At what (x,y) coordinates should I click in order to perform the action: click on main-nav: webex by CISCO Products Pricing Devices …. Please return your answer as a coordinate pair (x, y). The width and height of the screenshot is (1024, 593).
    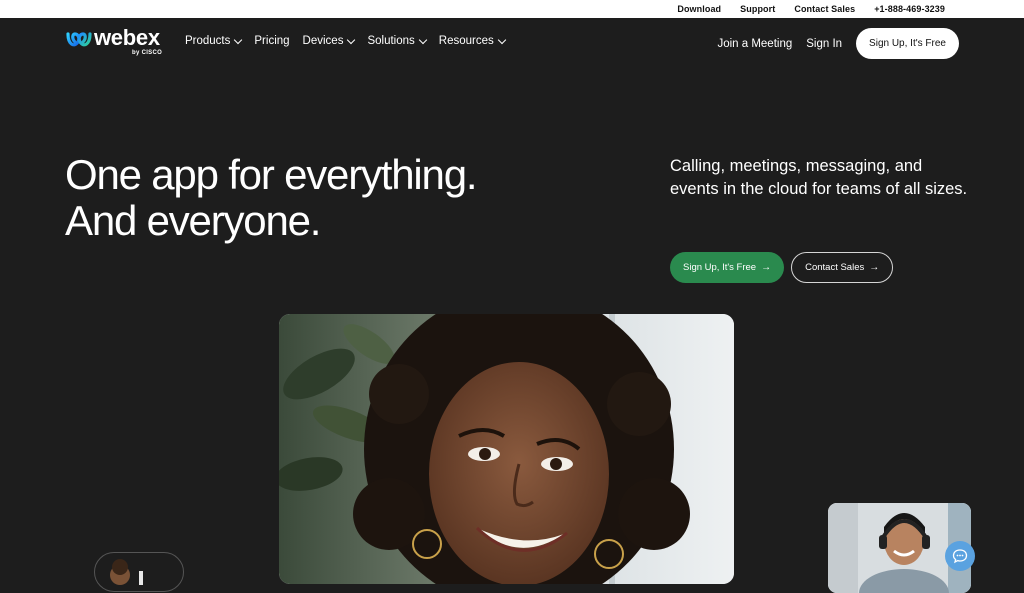
    Looking at the image, I should click on (512, 43).